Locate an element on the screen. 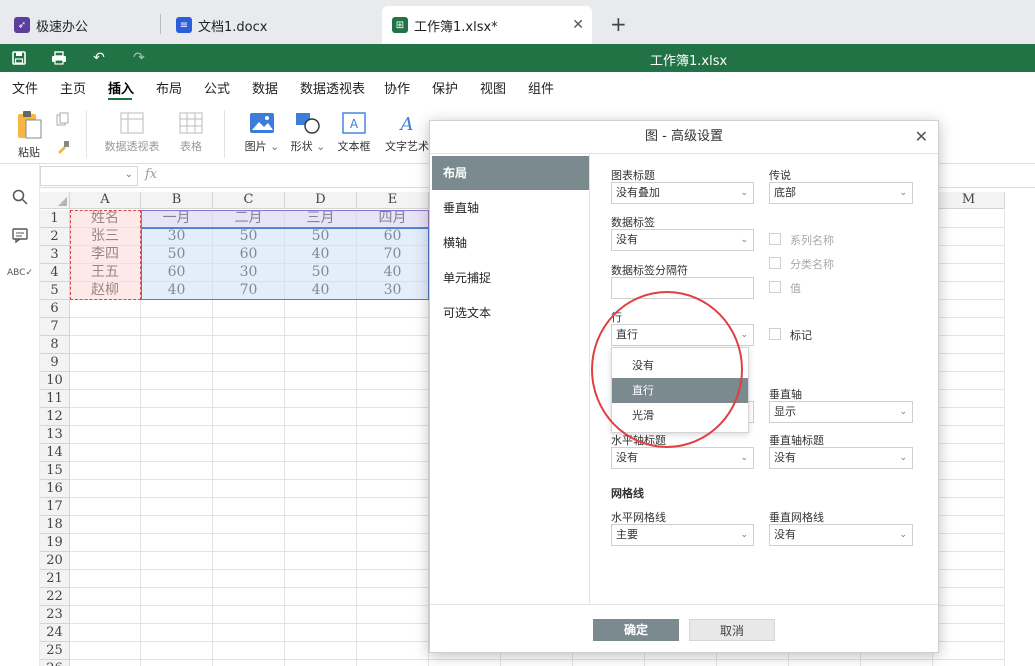 The image size is (1035, 666). category-name-checkbox is located at coordinates (775, 263).